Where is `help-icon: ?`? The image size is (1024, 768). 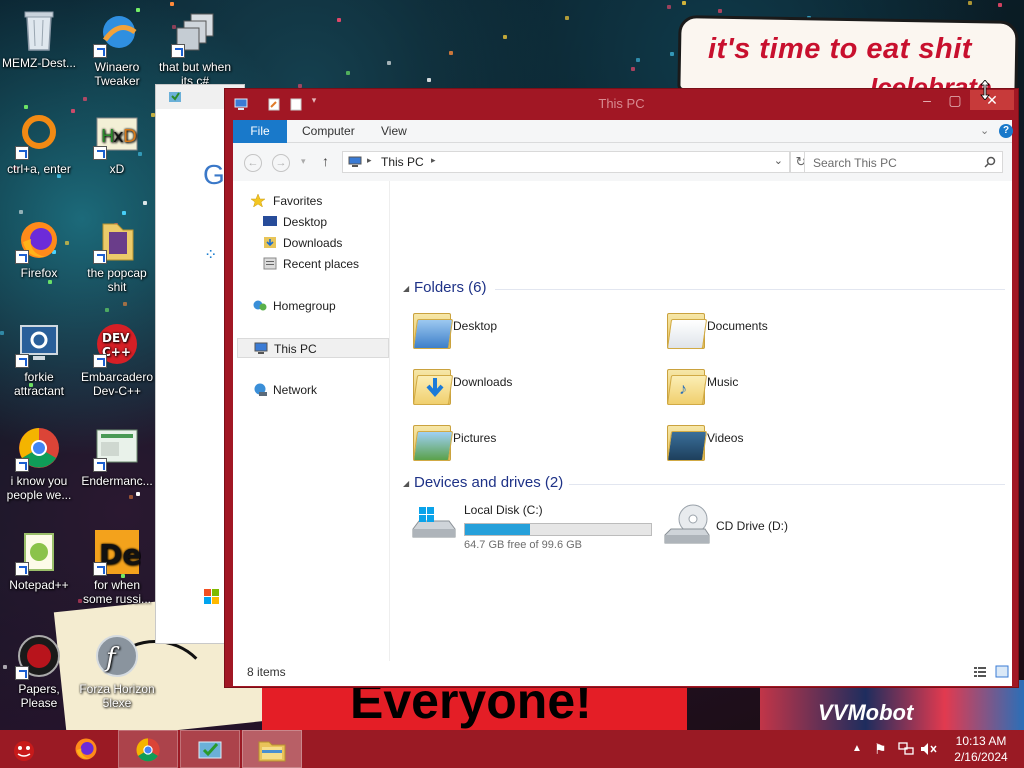 help-icon: ? is located at coordinates (1006, 131).